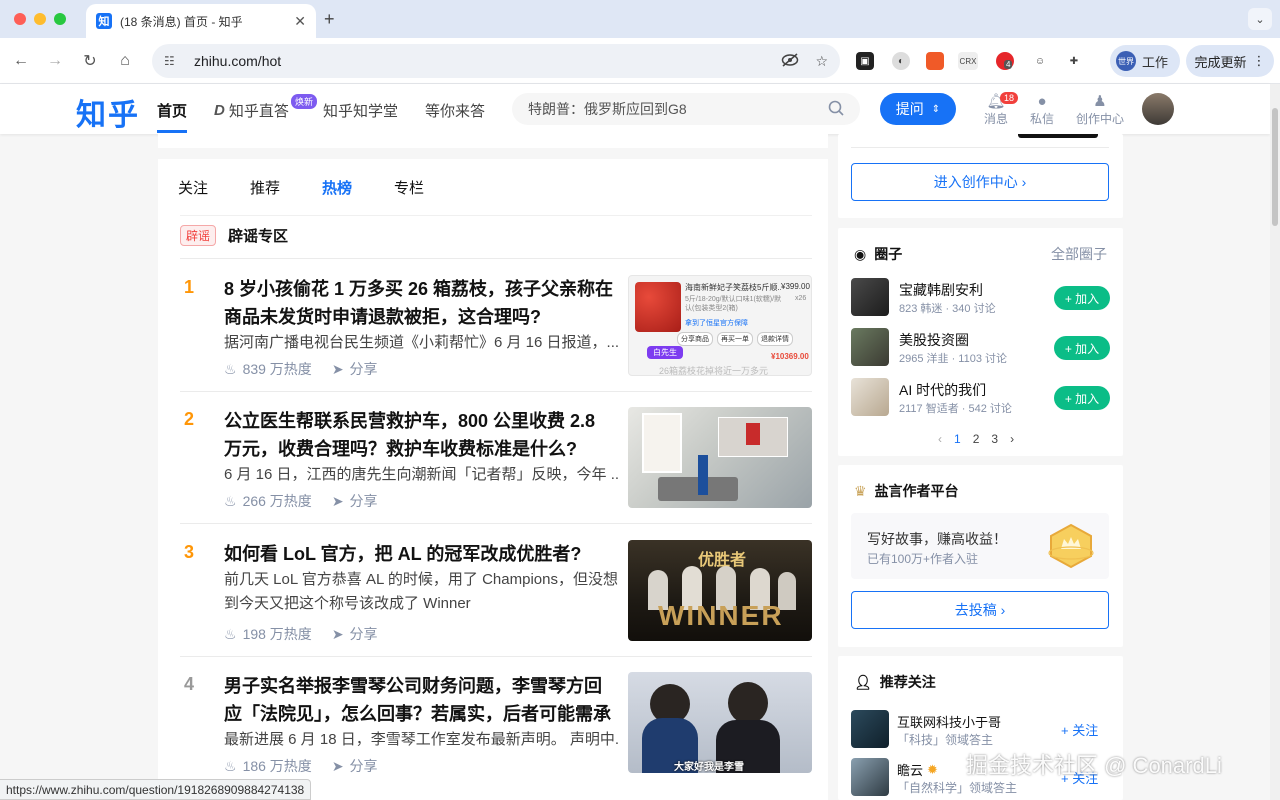 The height and width of the screenshot is (800, 1280). Describe the element at coordinates (686, 109) in the screenshot. I see `search-input: 特朗普：俄罗斯应回到G8` at that location.